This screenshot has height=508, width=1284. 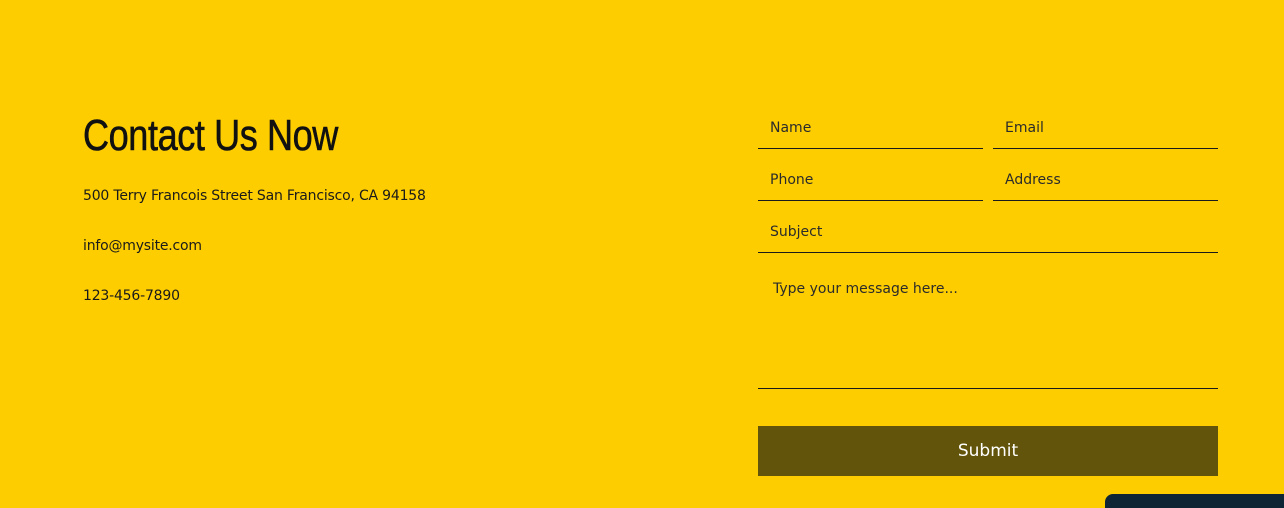 What do you see at coordinates (1105, 128) in the screenshot?
I see `email-field` at bounding box center [1105, 128].